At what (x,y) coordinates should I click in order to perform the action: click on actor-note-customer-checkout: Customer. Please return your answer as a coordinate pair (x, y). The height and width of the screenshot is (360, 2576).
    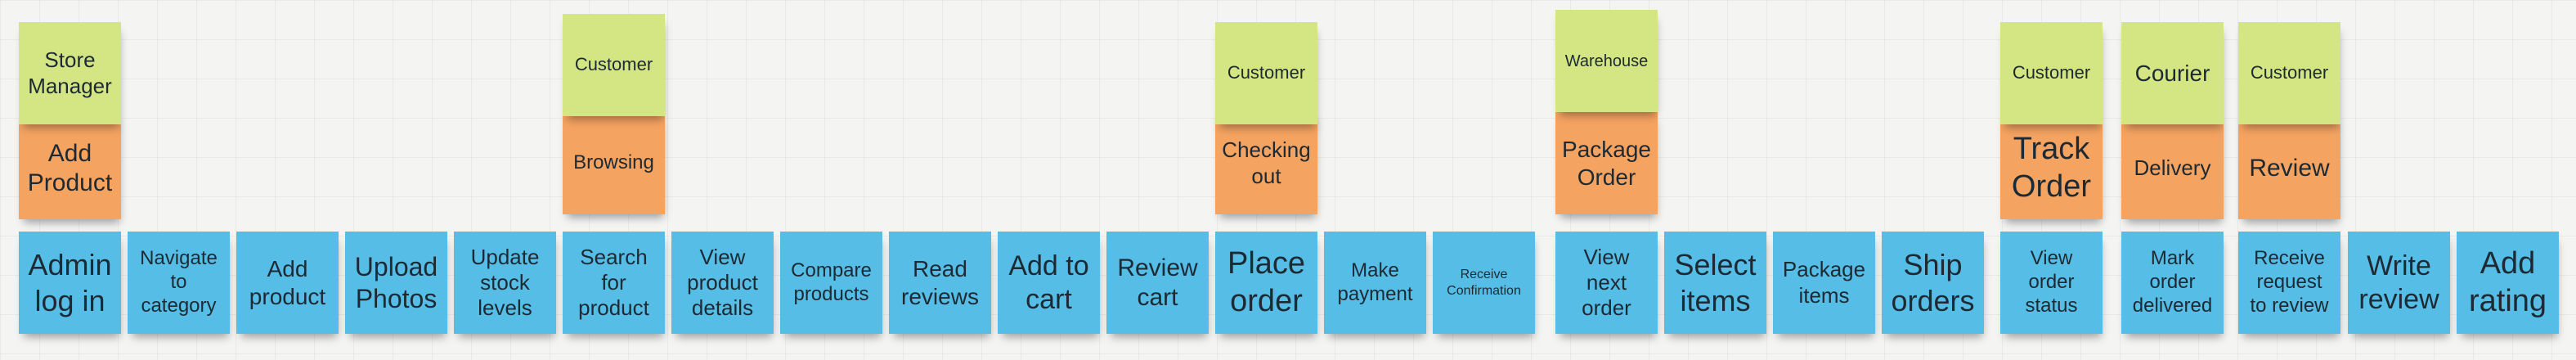
    Looking at the image, I should click on (1266, 73).